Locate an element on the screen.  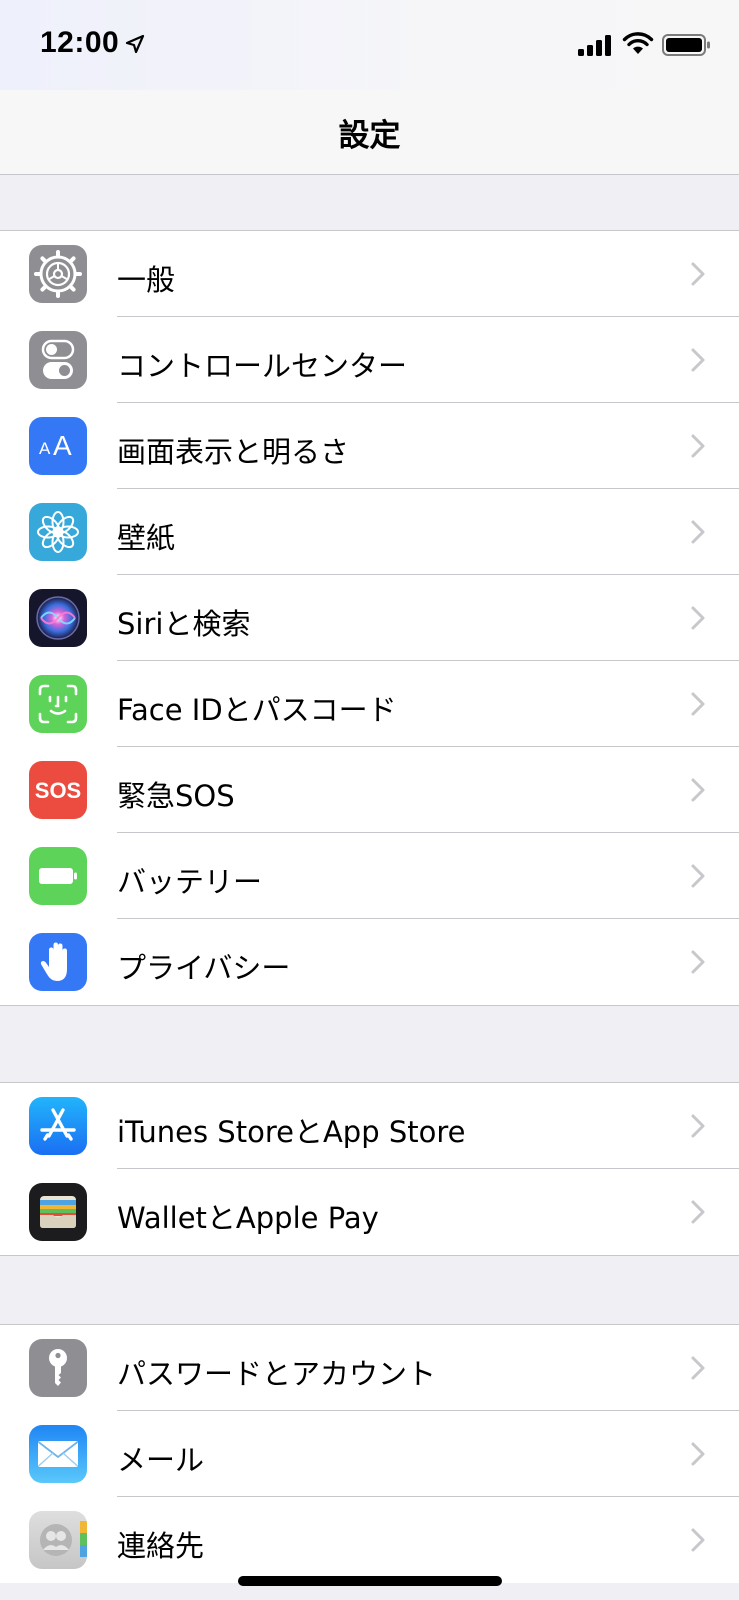
settings-row-general: 一般 is located at coordinates (369, 274).